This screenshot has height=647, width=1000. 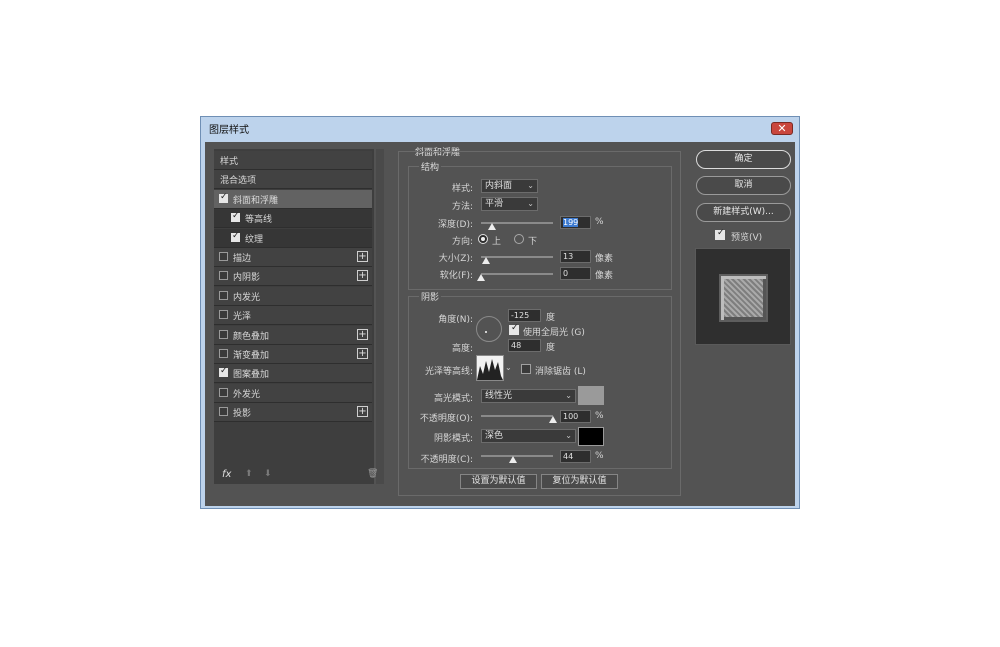 I want to click on ok-button: 确定, so click(x=743, y=159).